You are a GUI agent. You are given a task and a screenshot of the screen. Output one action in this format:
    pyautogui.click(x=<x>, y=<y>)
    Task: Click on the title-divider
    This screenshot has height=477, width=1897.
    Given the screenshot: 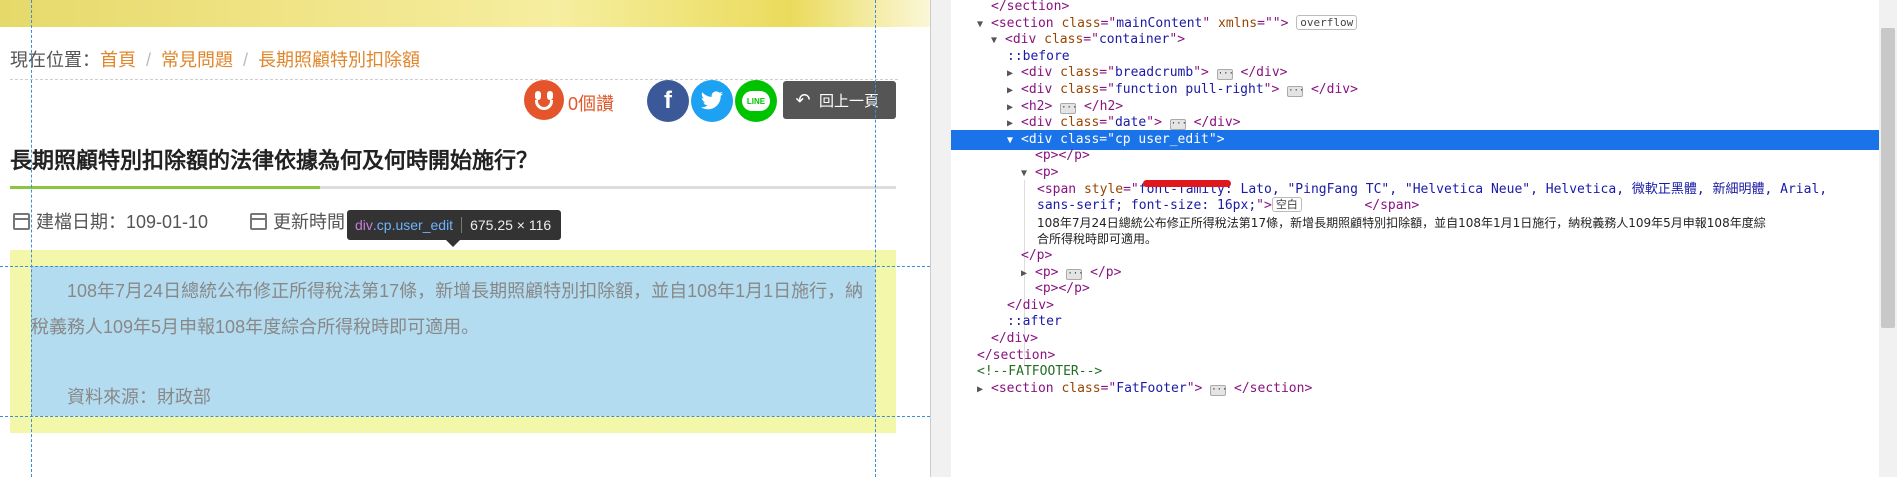 What is the action you would take?
    pyautogui.click(x=453, y=187)
    